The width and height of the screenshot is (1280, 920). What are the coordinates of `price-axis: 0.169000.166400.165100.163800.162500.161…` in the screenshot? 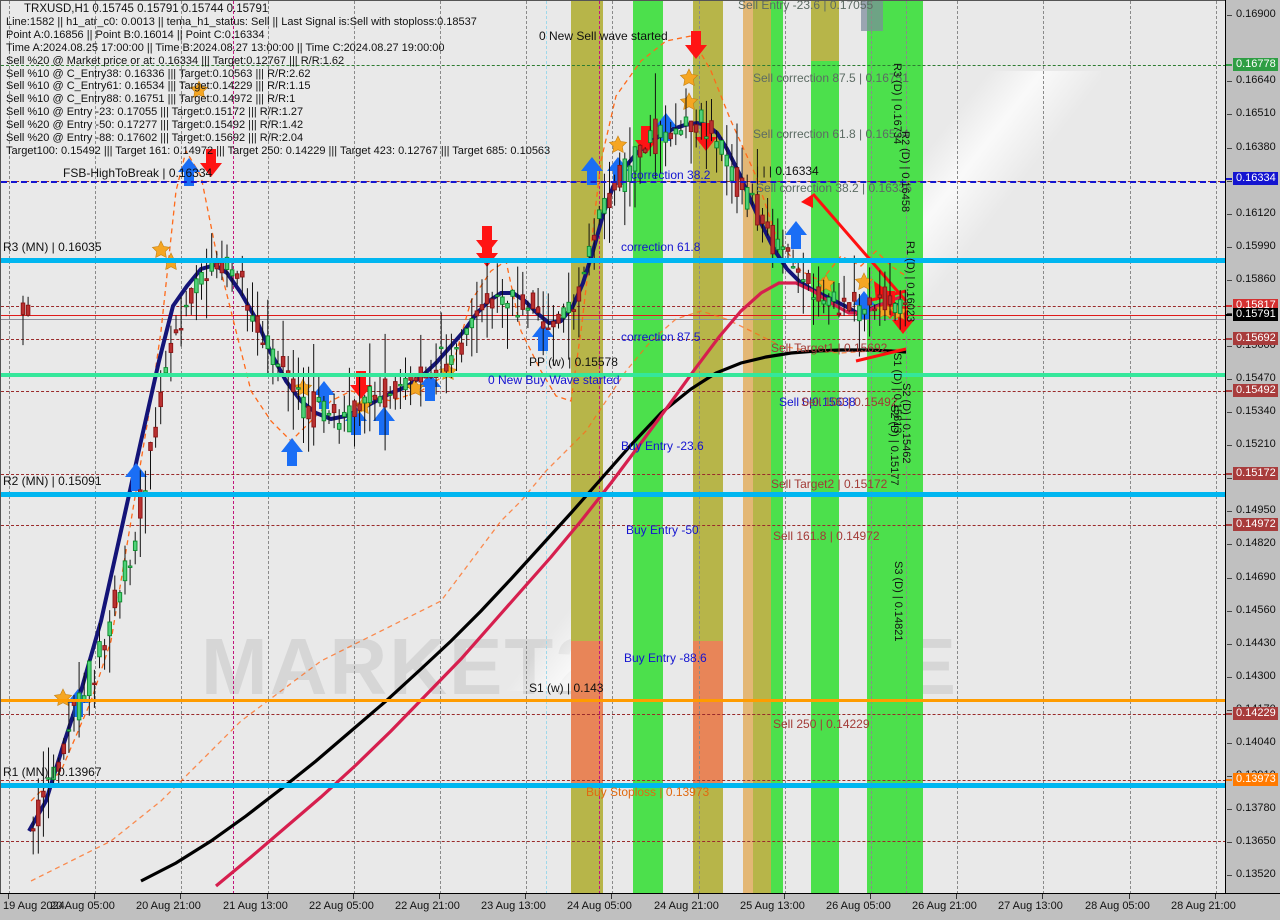 It's located at (1252, 446).